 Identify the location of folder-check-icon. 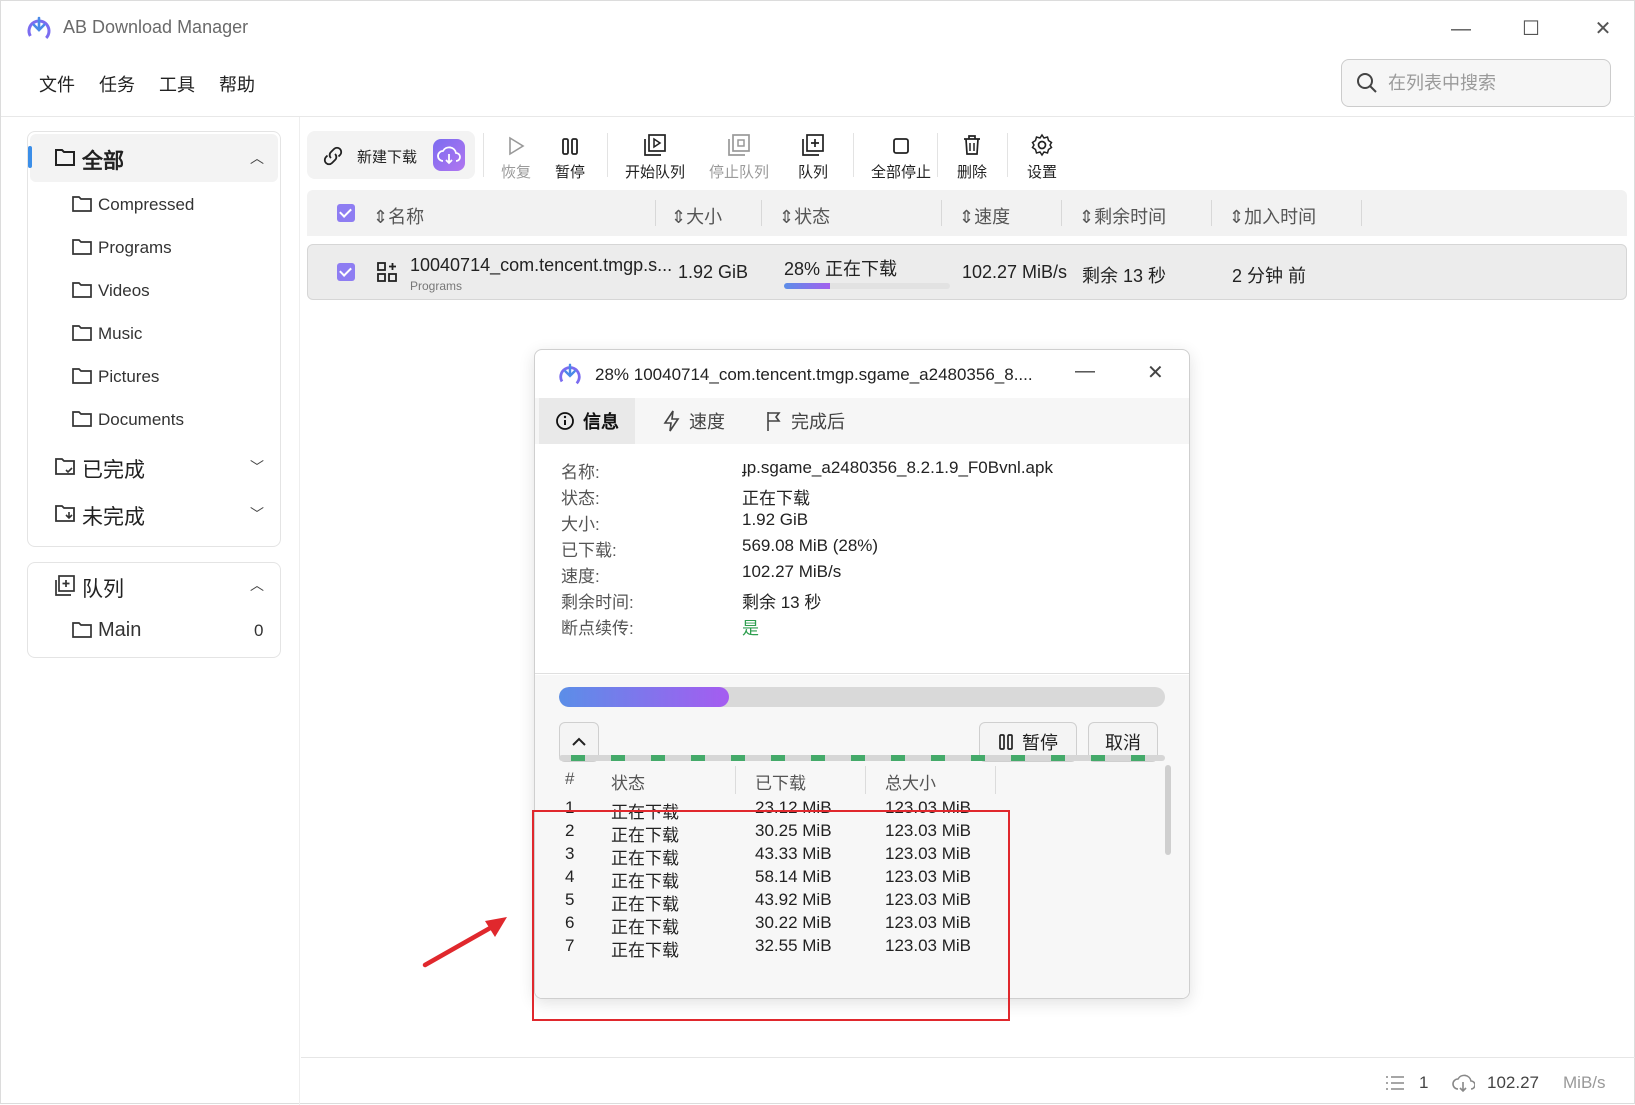
(65, 466).